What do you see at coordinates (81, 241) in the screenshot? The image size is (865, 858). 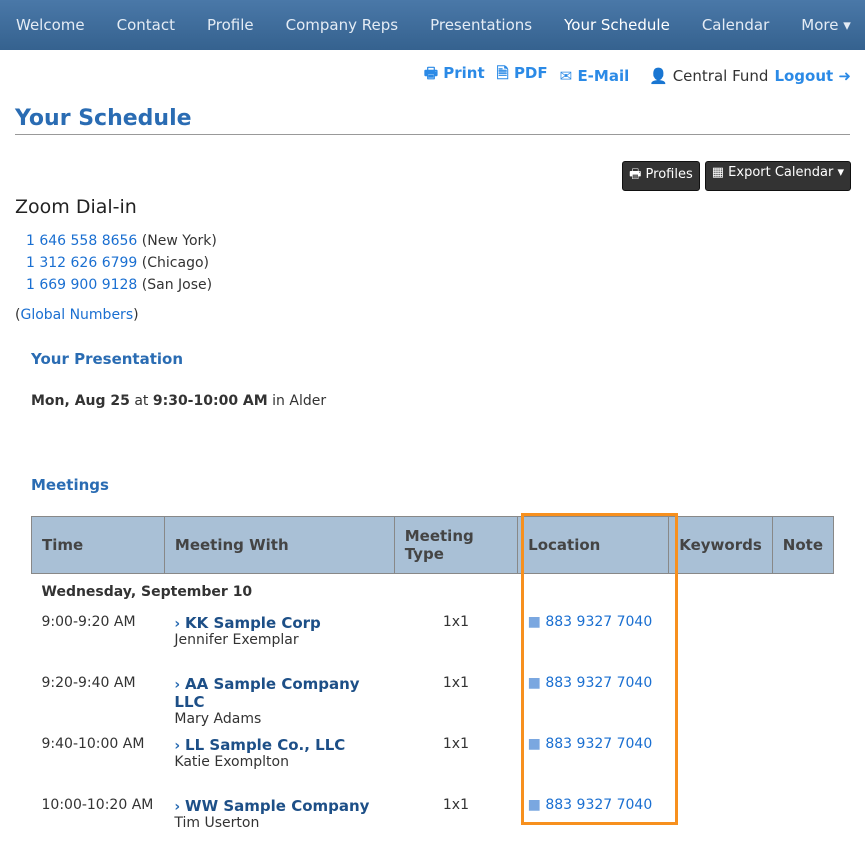 I see `phone-link: 1 646 558 8656` at bounding box center [81, 241].